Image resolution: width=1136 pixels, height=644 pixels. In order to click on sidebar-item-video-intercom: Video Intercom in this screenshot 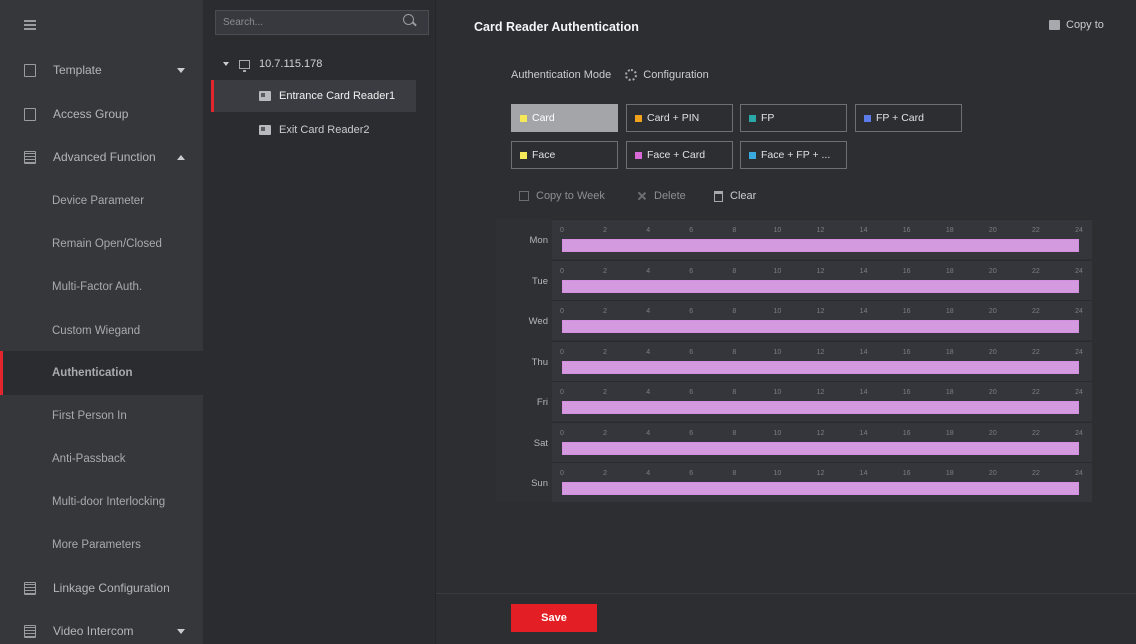, I will do `click(101, 626)`.